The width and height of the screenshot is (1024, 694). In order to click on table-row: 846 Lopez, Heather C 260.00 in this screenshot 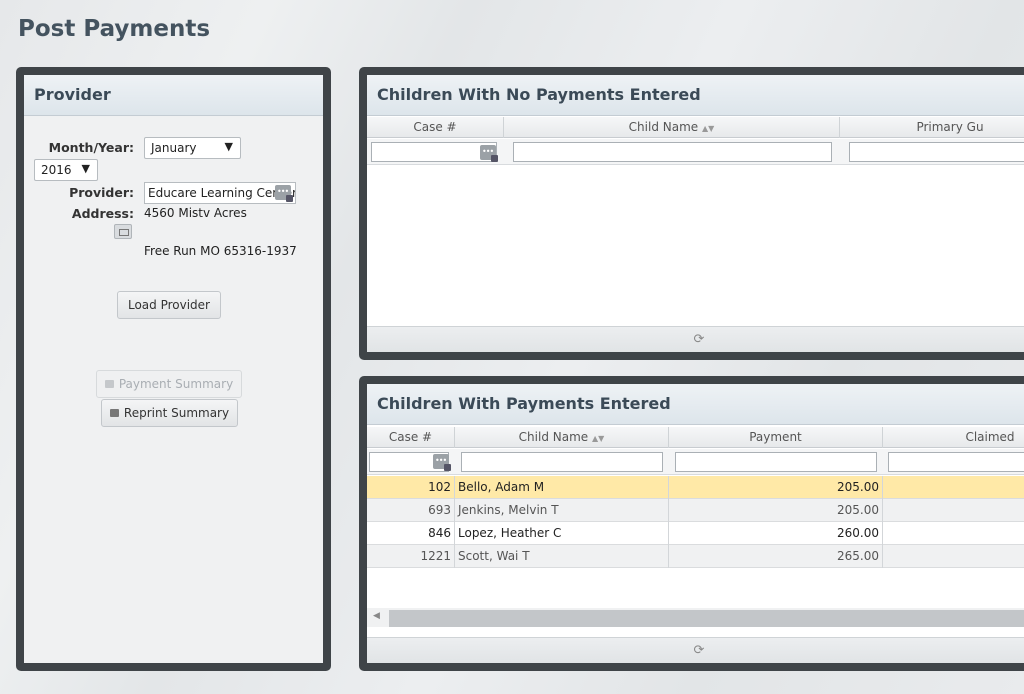, I will do `click(695, 533)`.